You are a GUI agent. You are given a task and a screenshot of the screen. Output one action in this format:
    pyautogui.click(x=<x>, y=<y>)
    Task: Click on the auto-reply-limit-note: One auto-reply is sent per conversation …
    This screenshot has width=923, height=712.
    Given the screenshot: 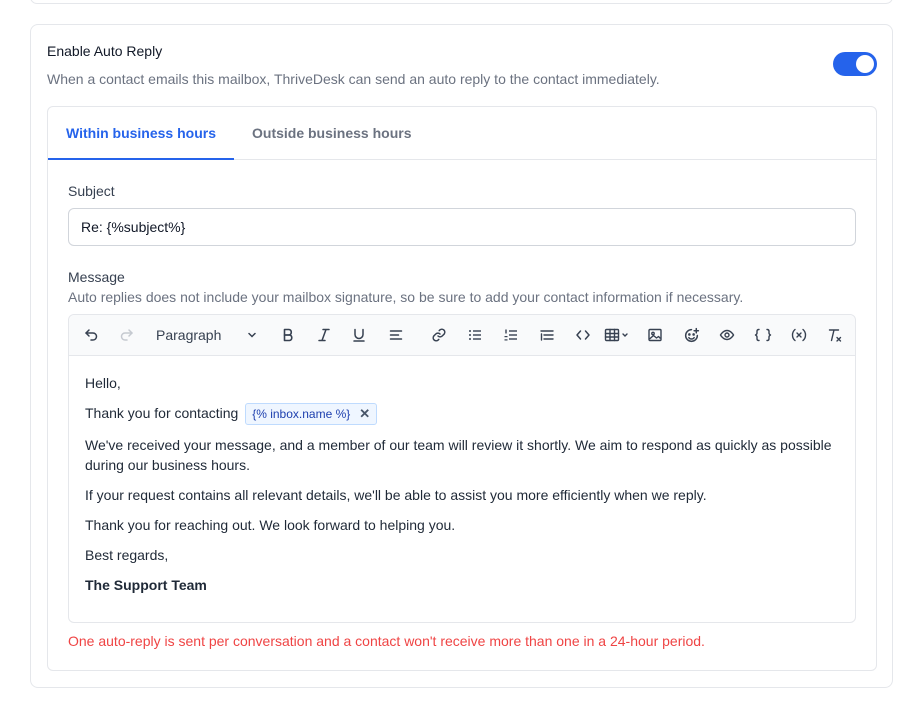 What is the action you would take?
    pyautogui.click(x=386, y=641)
    